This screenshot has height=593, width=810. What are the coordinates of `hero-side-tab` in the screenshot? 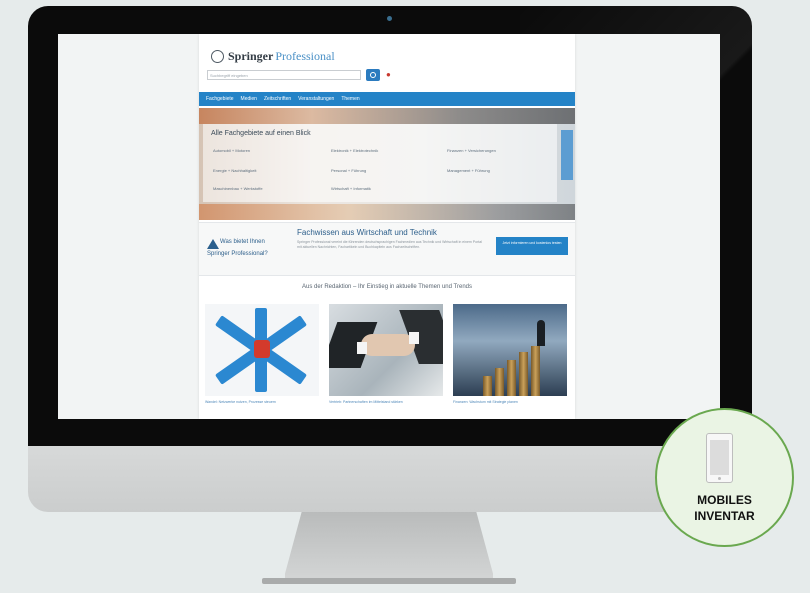 It's located at (567, 155).